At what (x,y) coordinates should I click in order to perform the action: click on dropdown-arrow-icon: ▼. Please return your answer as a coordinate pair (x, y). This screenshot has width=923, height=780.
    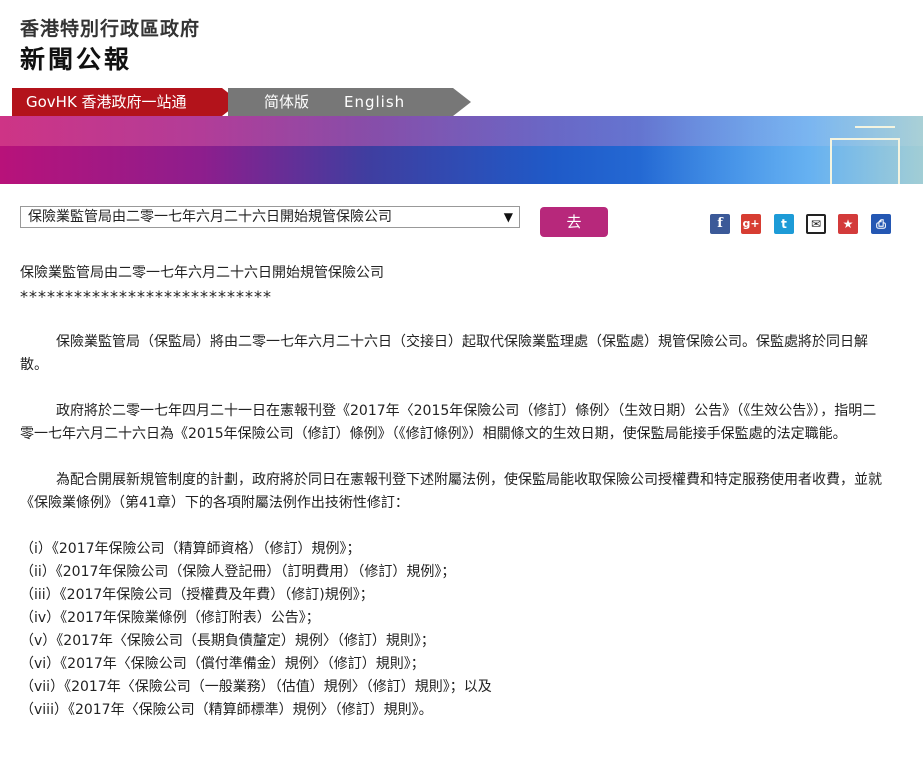
    Looking at the image, I should click on (508, 217).